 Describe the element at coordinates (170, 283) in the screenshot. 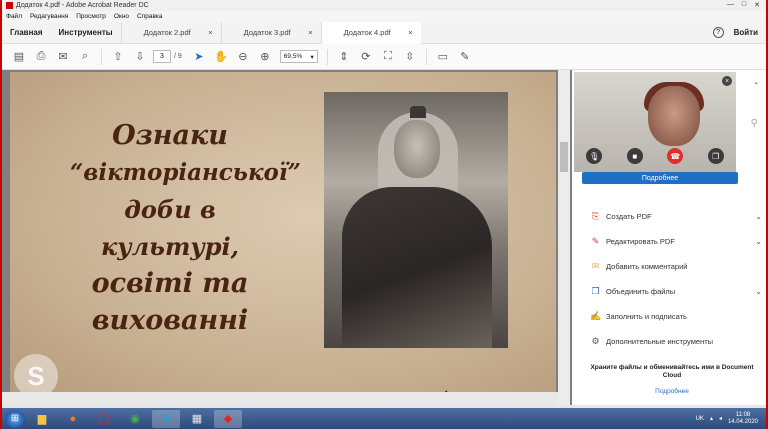

I see `slide-title-line: освіті та` at that location.